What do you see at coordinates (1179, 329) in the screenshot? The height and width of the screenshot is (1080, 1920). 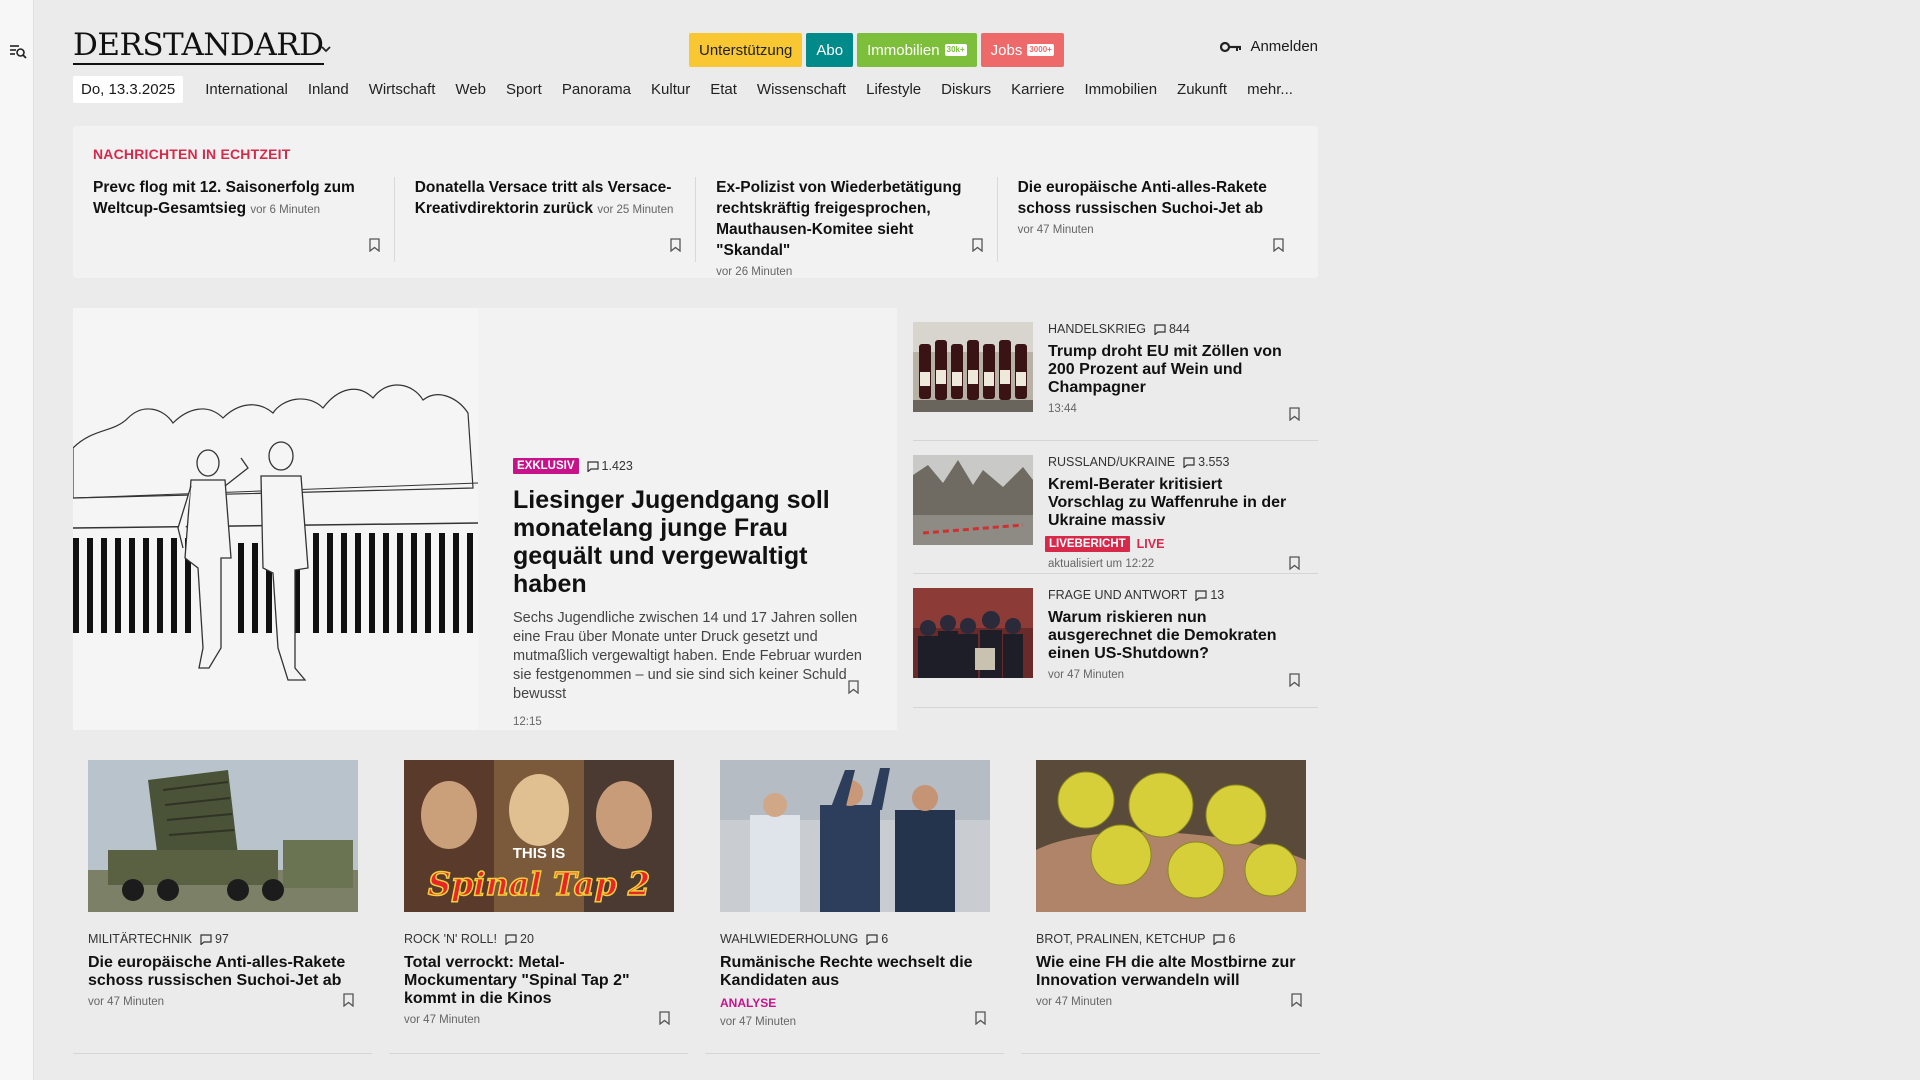 I see `comment-count-value: 844` at bounding box center [1179, 329].